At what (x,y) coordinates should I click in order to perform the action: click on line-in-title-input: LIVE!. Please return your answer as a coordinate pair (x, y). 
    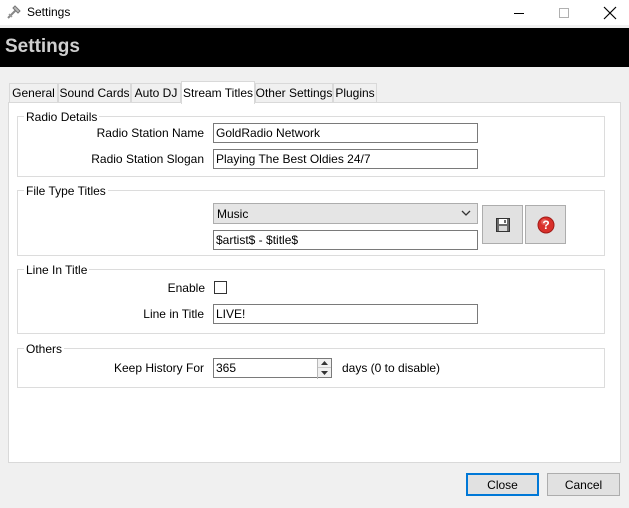
    Looking at the image, I should click on (345, 314).